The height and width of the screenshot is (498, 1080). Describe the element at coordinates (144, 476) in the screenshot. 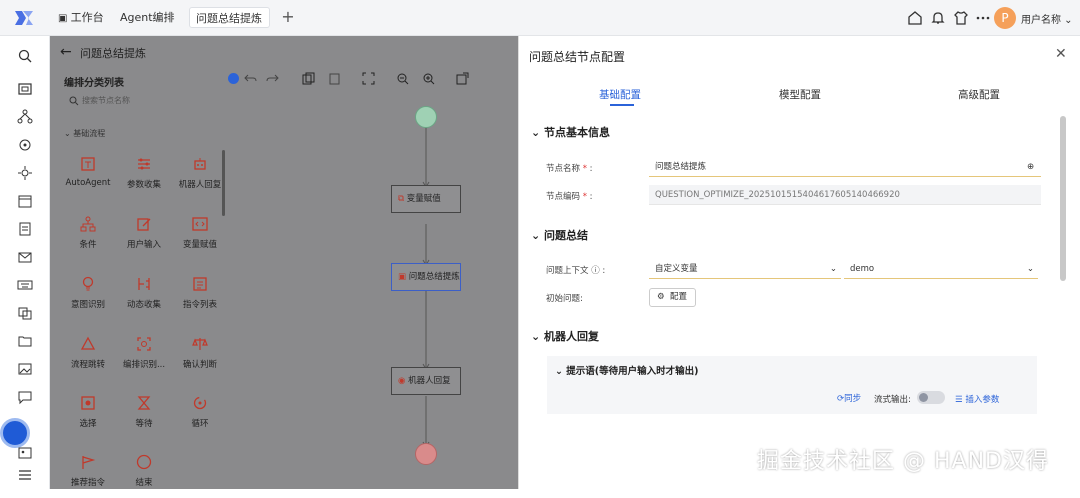

I see `node-end: 结束` at that location.